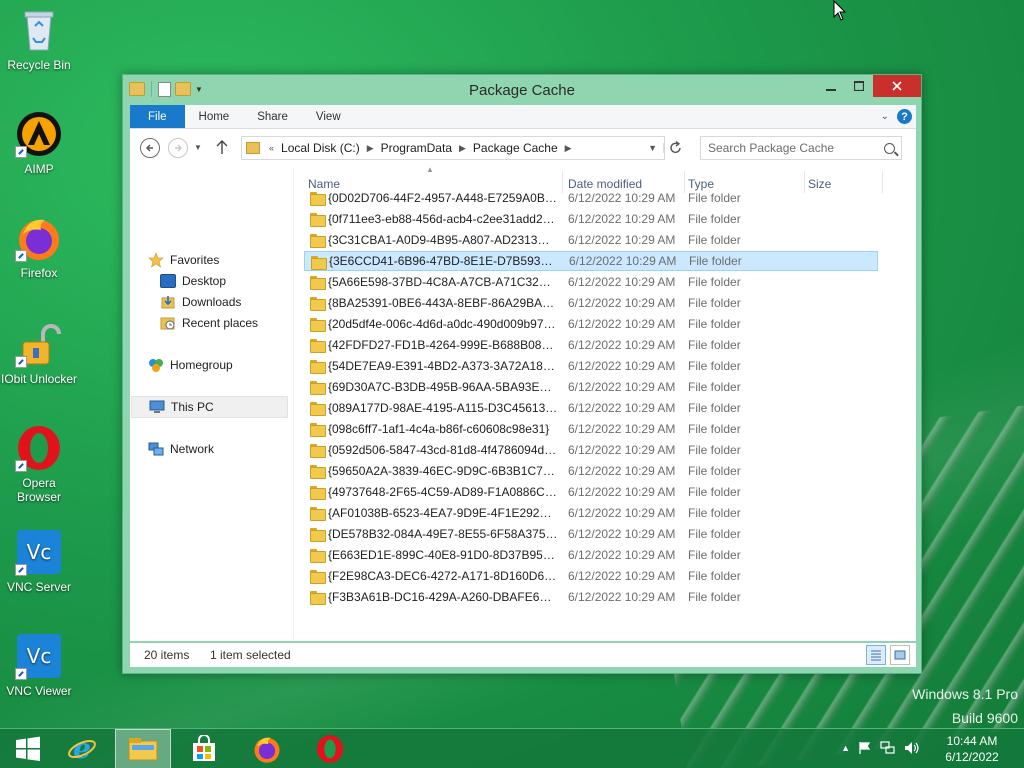 Image resolution: width=1024 pixels, height=768 pixels. What do you see at coordinates (876, 655) in the screenshot?
I see `details-view-button` at bounding box center [876, 655].